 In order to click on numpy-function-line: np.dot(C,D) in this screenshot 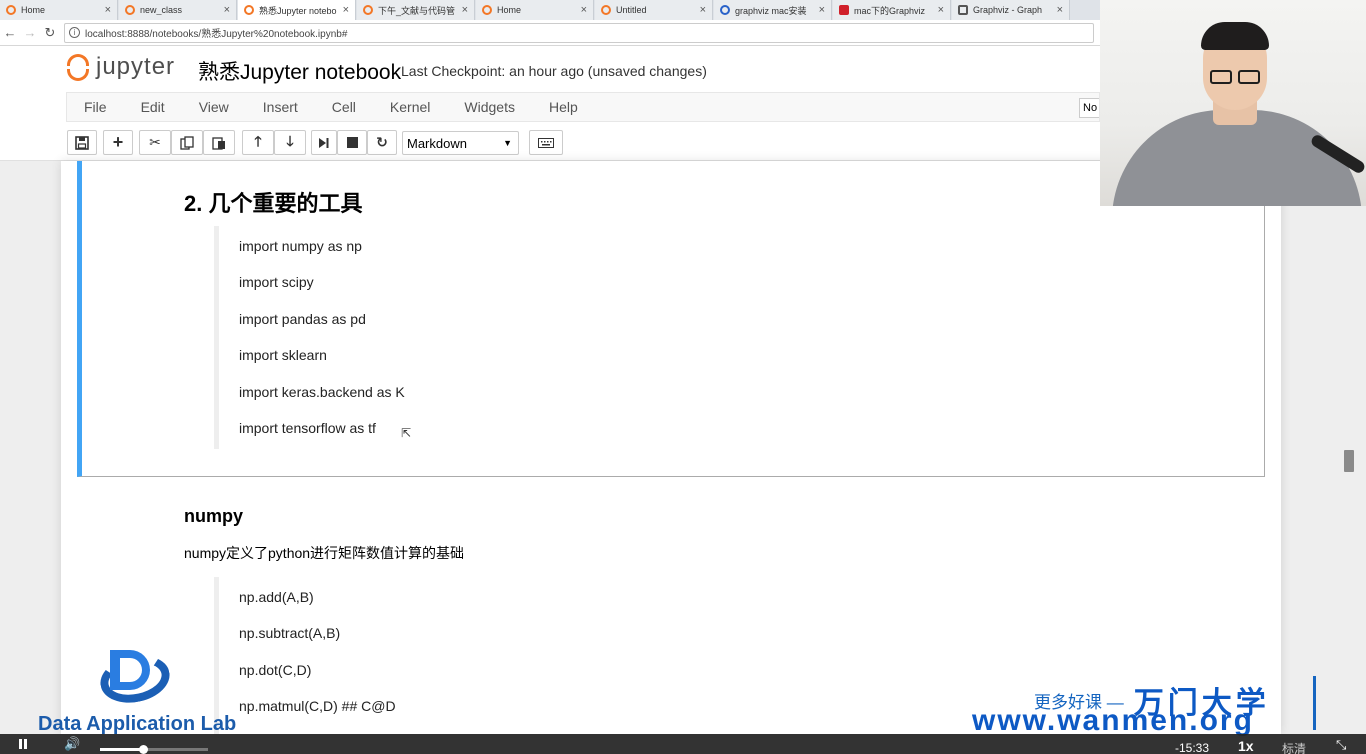, I will do `click(275, 669)`.